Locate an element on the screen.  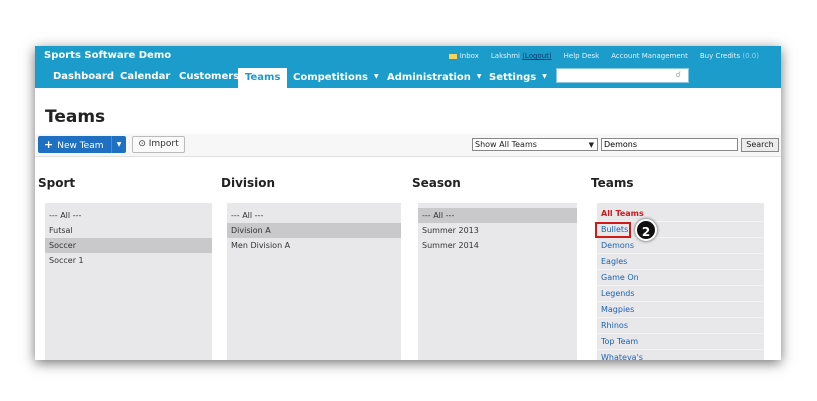
step-number-badge: 2 is located at coordinates (646, 230).